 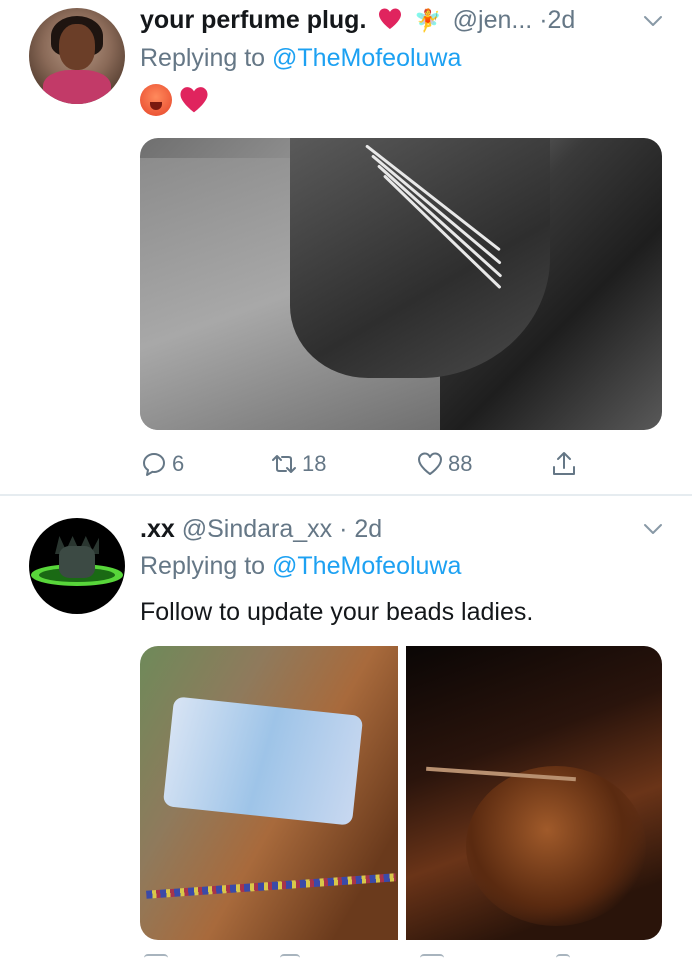 What do you see at coordinates (175, 101) in the screenshot?
I see `tweet-text-emojis` at bounding box center [175, 101].